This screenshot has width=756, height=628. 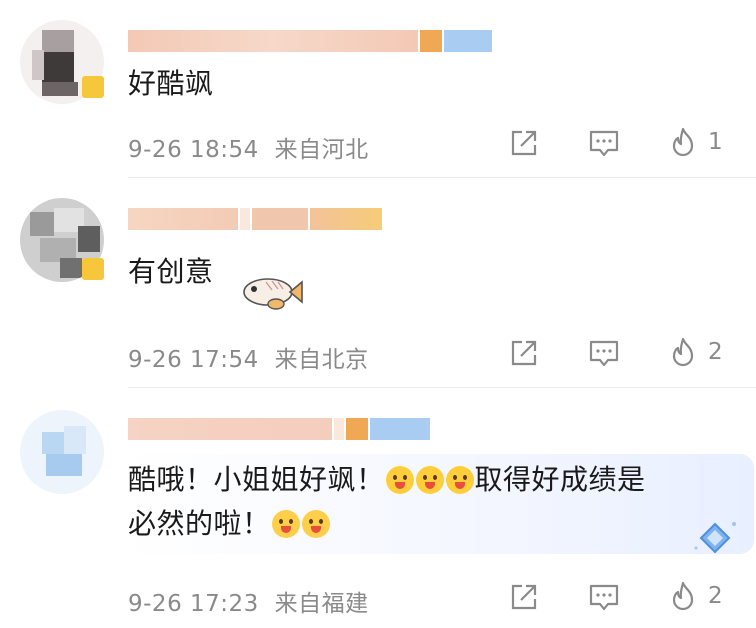 What do you see at coordinates (321, 150) in the screenshot?
I see `location: 来自河北` at bounding box center [321, 150].